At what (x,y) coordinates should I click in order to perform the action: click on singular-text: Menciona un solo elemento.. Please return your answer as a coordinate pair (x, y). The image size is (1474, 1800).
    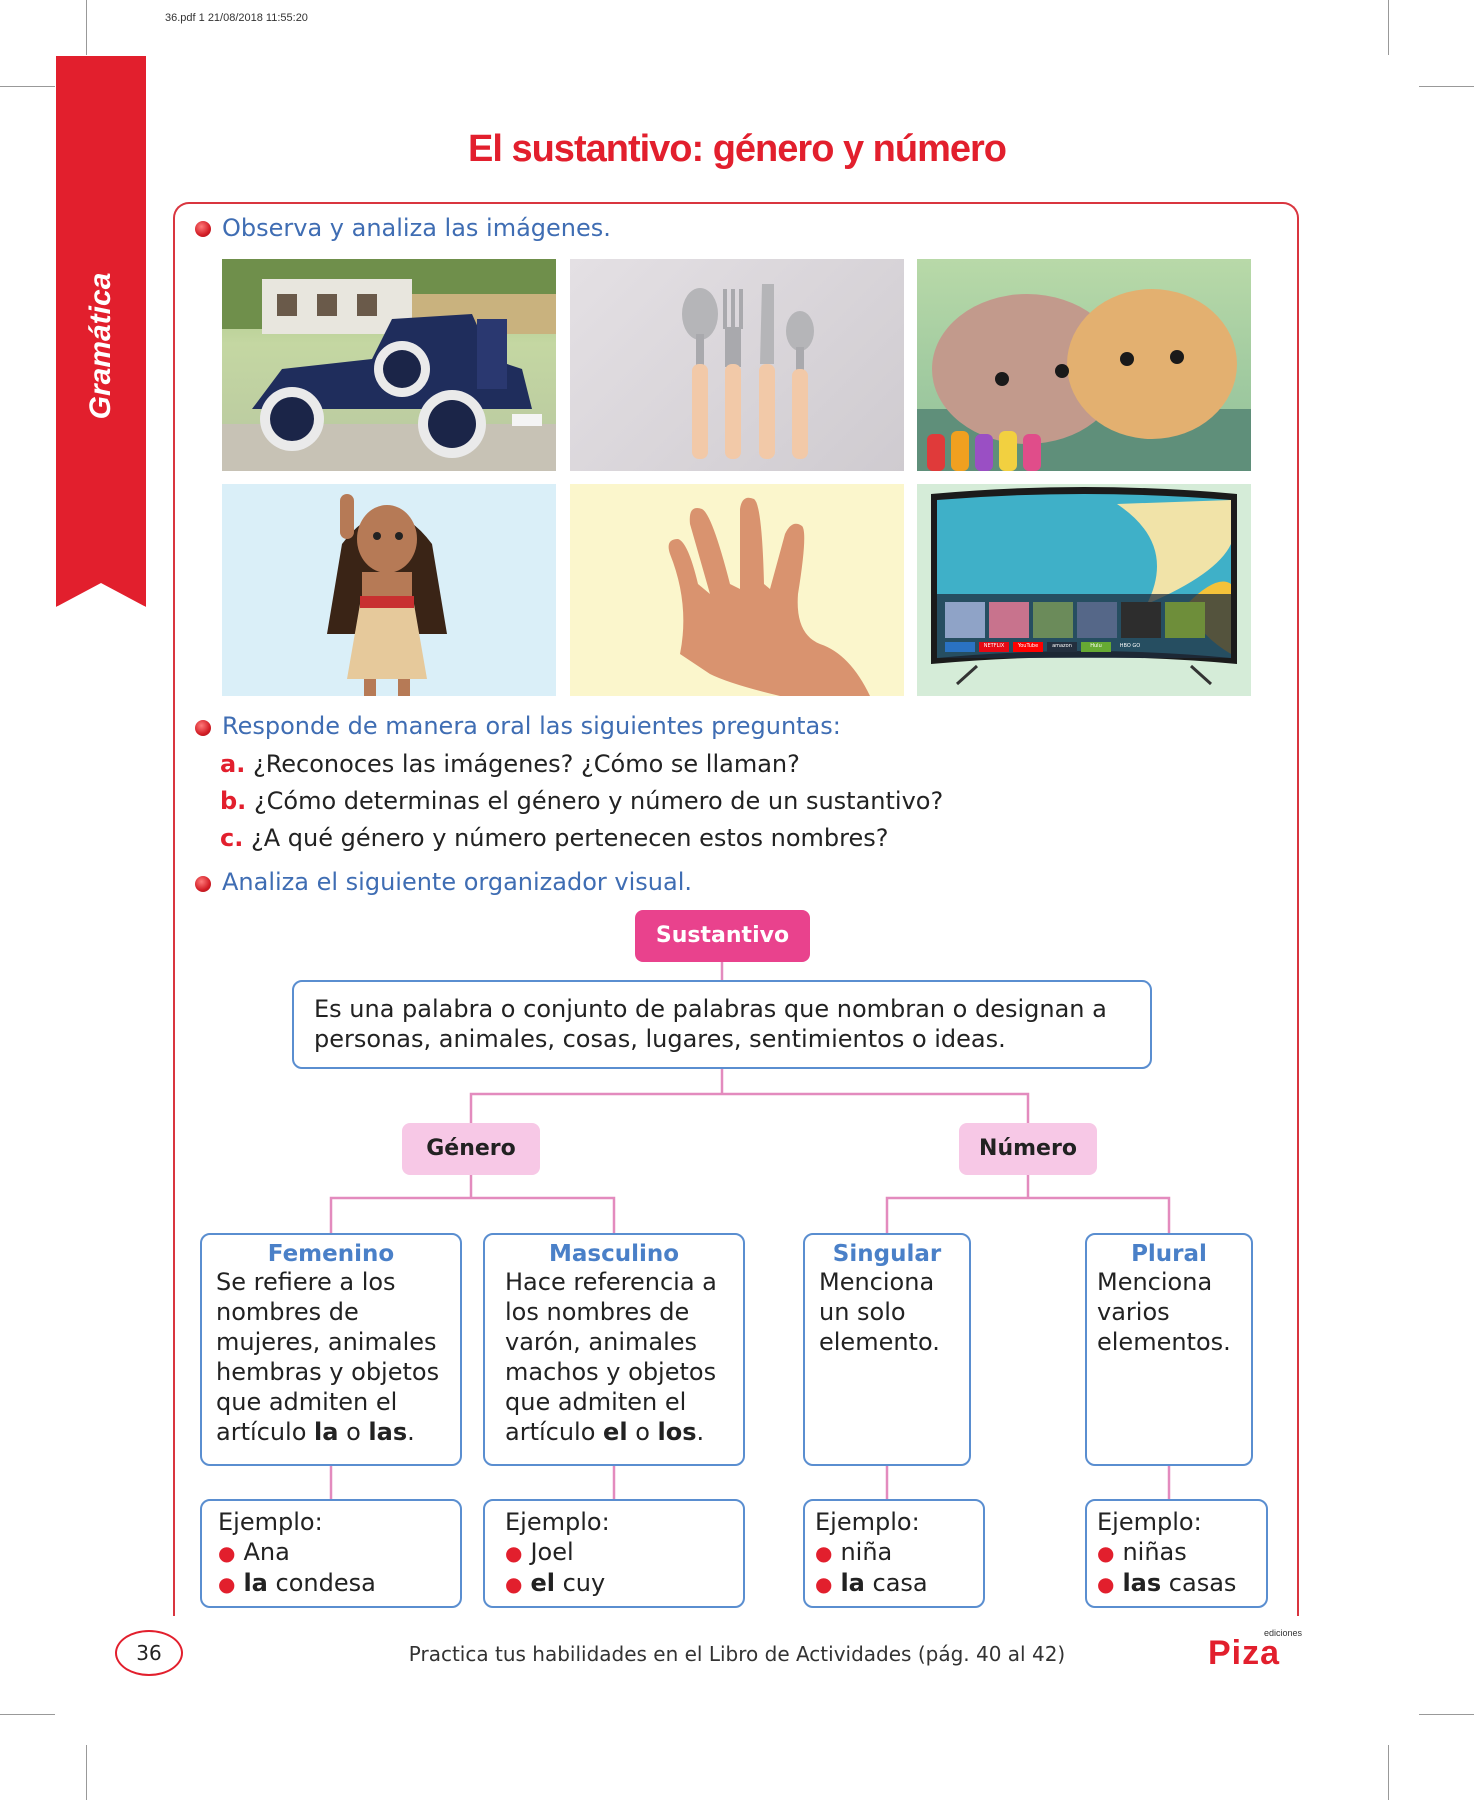
    Looking at the image, I should click on (879, 1312).